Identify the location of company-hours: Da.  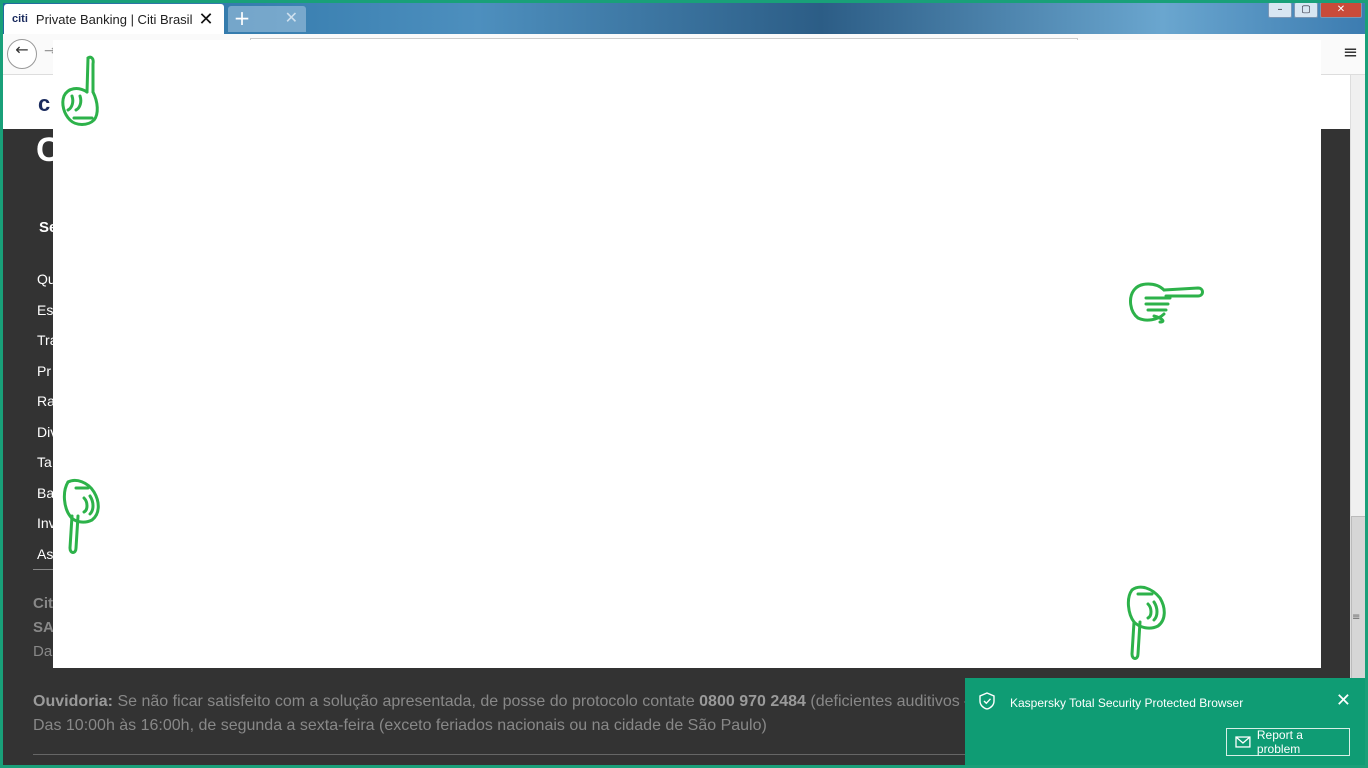
(43, 651).